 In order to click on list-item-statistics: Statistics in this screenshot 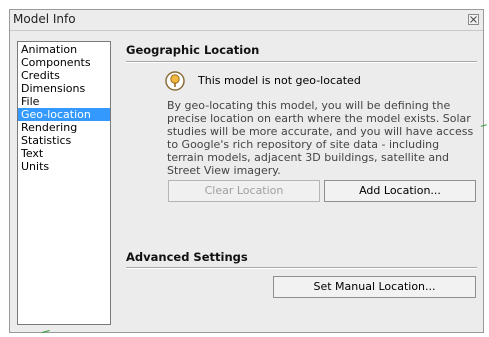, I will do `click(64, 140)`.